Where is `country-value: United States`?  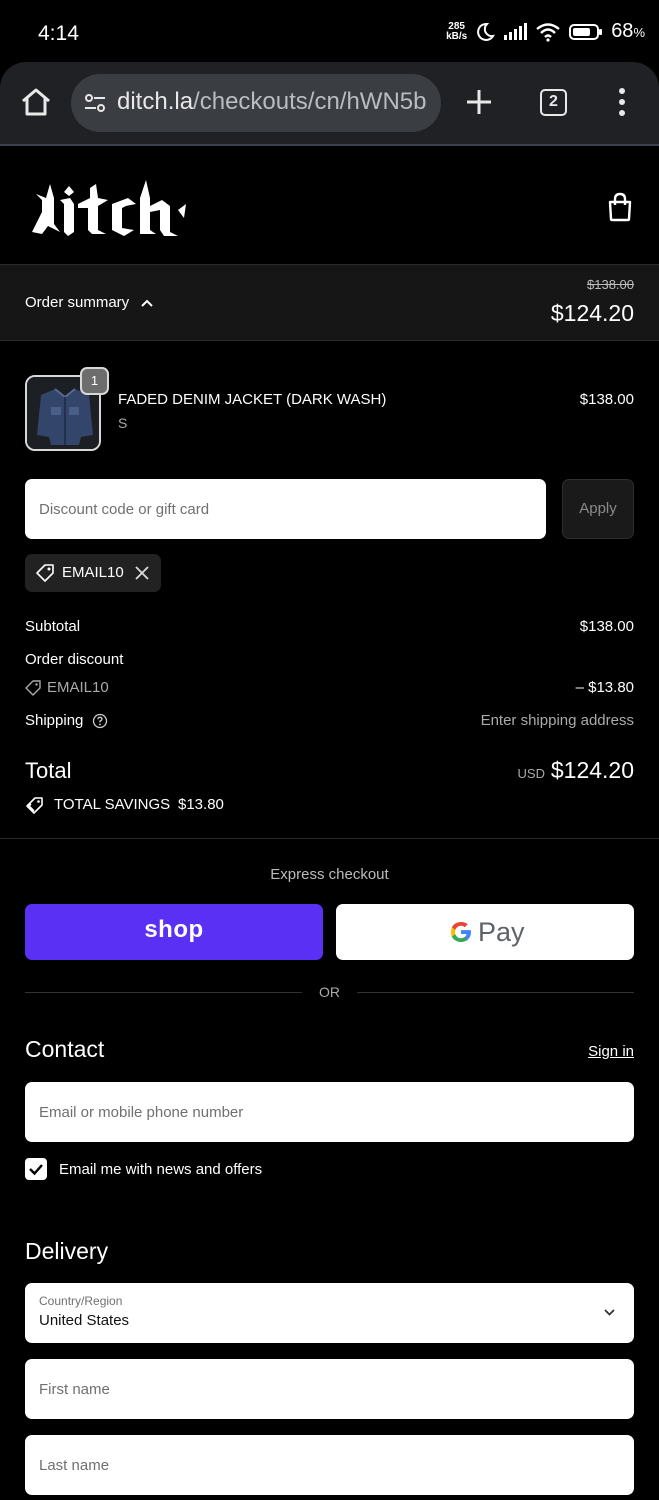 country-value: United States is located at coordinates (84, 1320).